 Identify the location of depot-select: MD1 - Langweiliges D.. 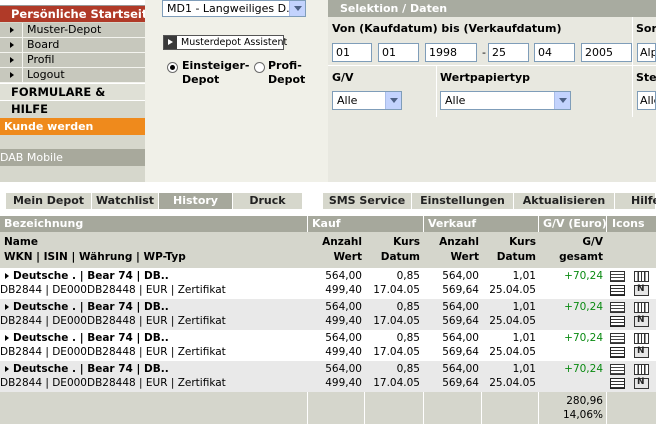
(234, 8).